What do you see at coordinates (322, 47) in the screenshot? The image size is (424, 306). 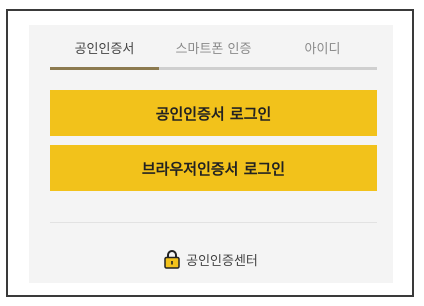 I see `tab-id: 아이디` at bounding box center [322, 47].